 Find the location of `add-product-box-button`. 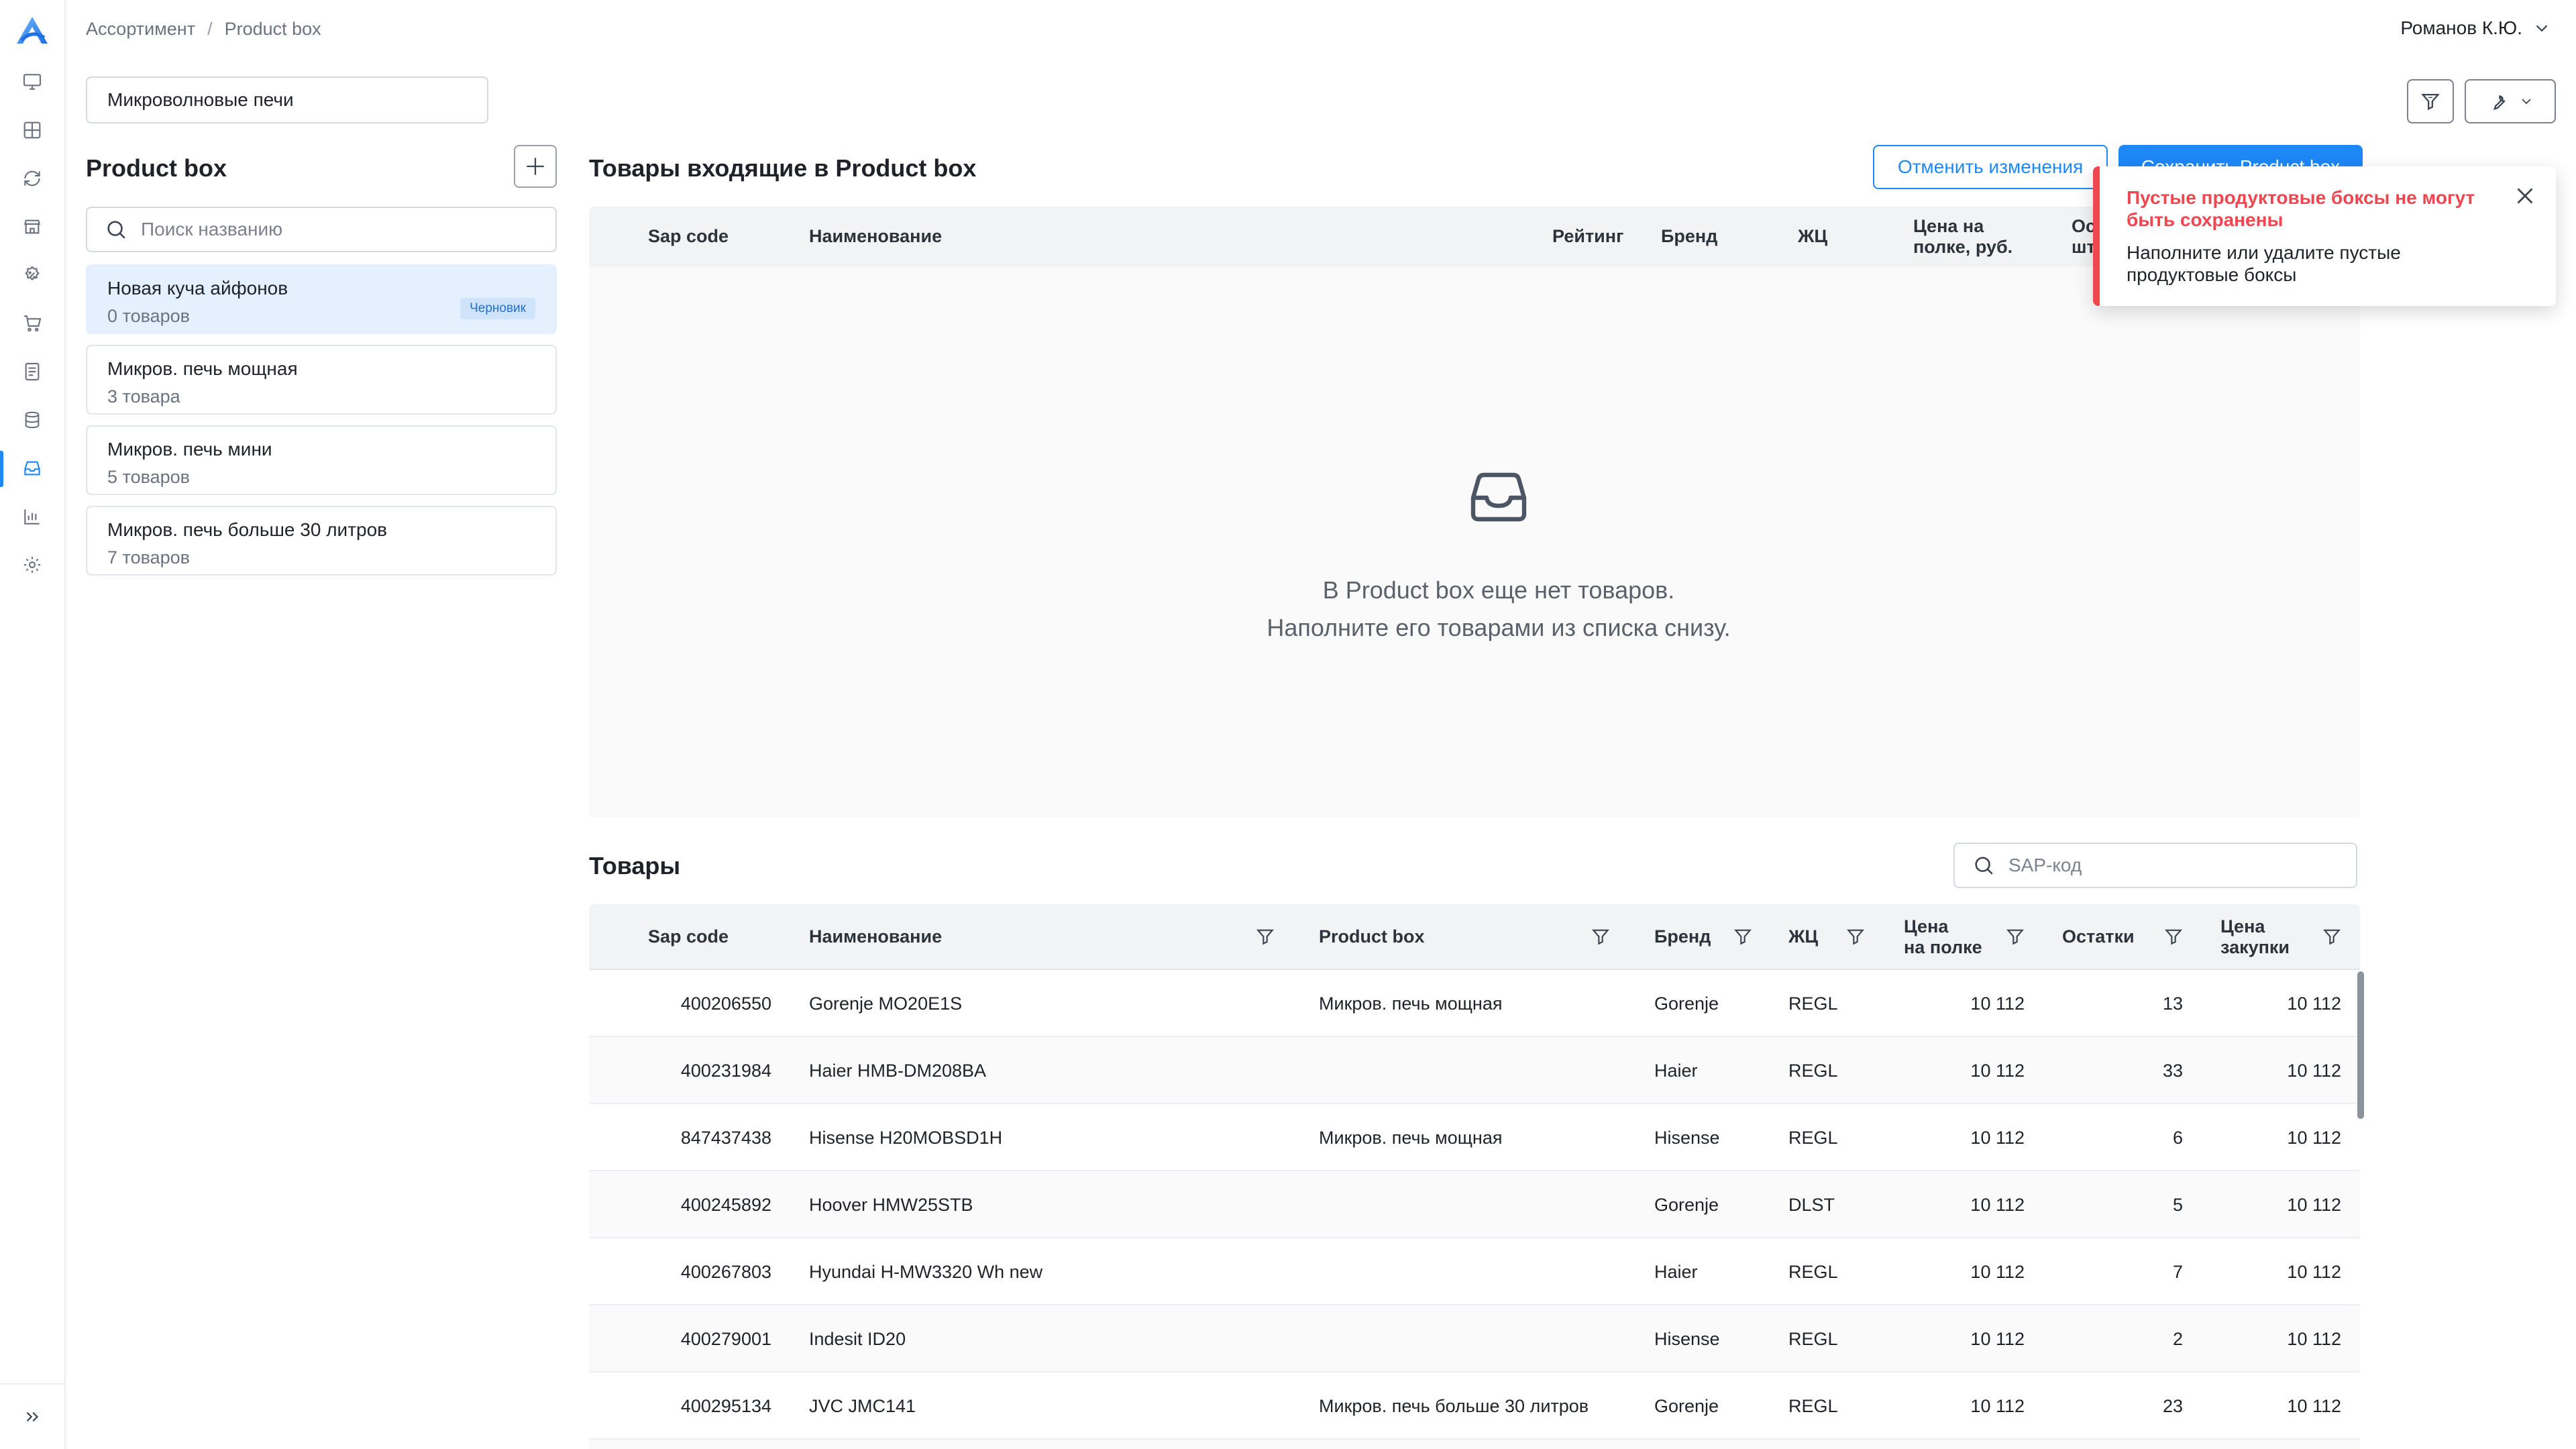

add-product-box-button is located at coordinates (535, 166).